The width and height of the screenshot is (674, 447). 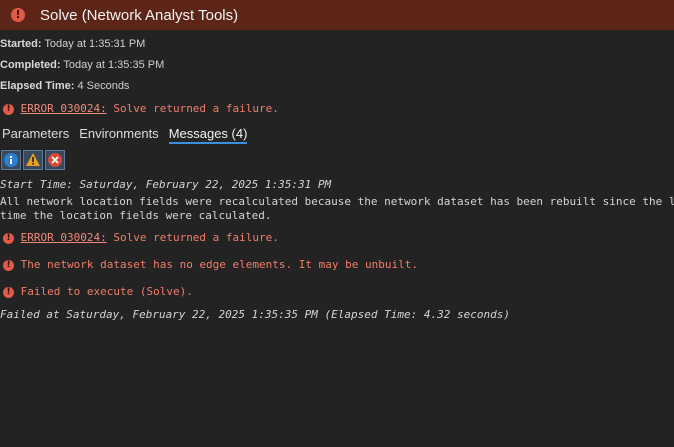 I want to click on error-status-icon: !, so click(x=18, y=15).